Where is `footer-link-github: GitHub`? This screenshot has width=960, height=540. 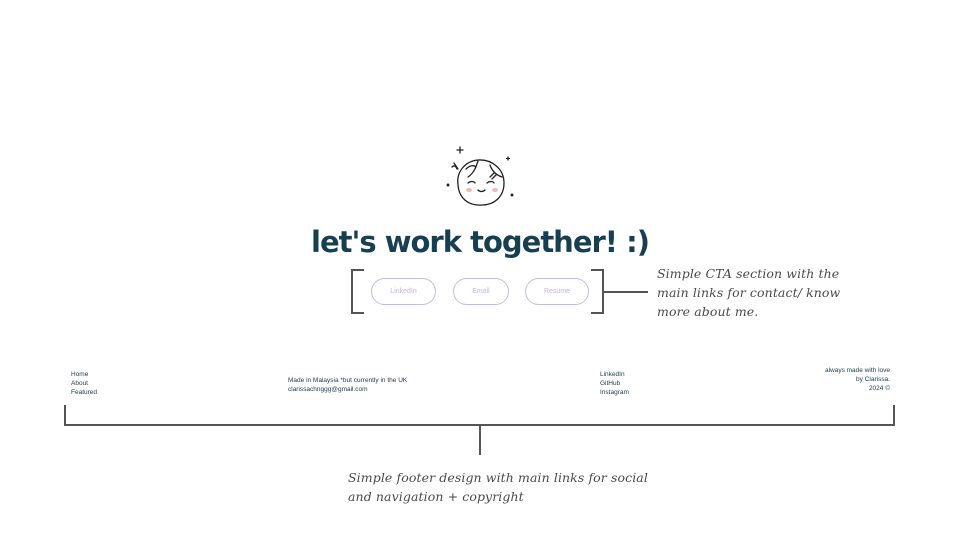
footer-link-github: GitHub is located at coordinates (614, 383).